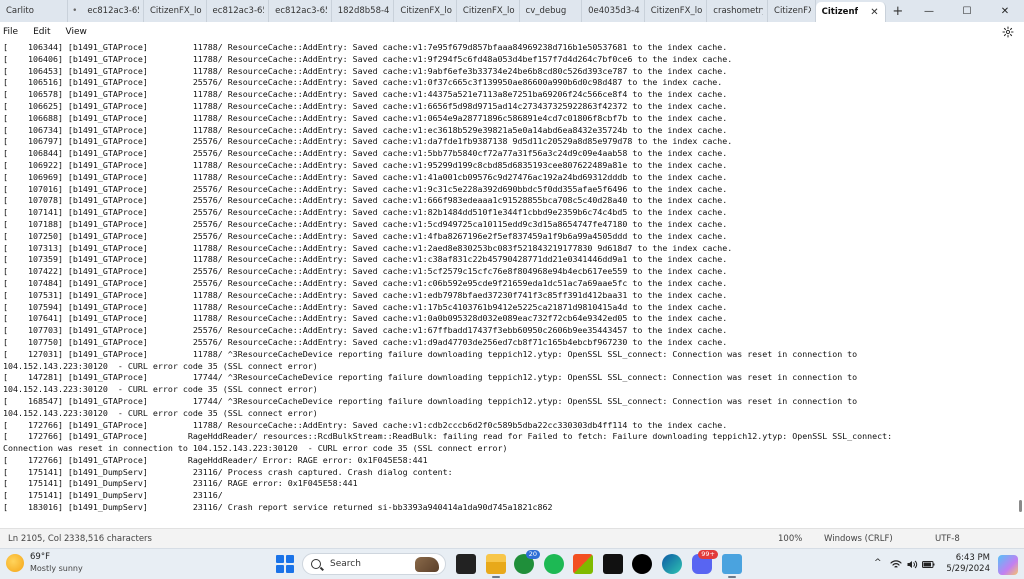 The height and width of the screenshot is (579, 1024). What do you see at coordinates (1020, 279) in the screenshot?
I see `vertical-scrollbar` at bounding box center [1020, 279].